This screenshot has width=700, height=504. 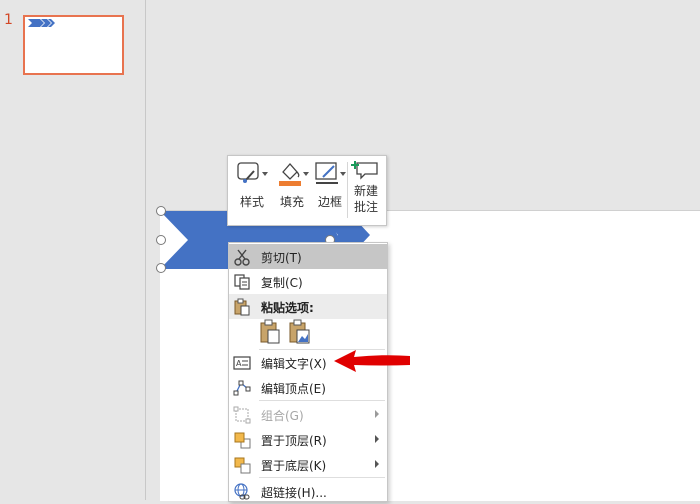 I want to click on fill-button: 填充, so click(x=292, y=185).